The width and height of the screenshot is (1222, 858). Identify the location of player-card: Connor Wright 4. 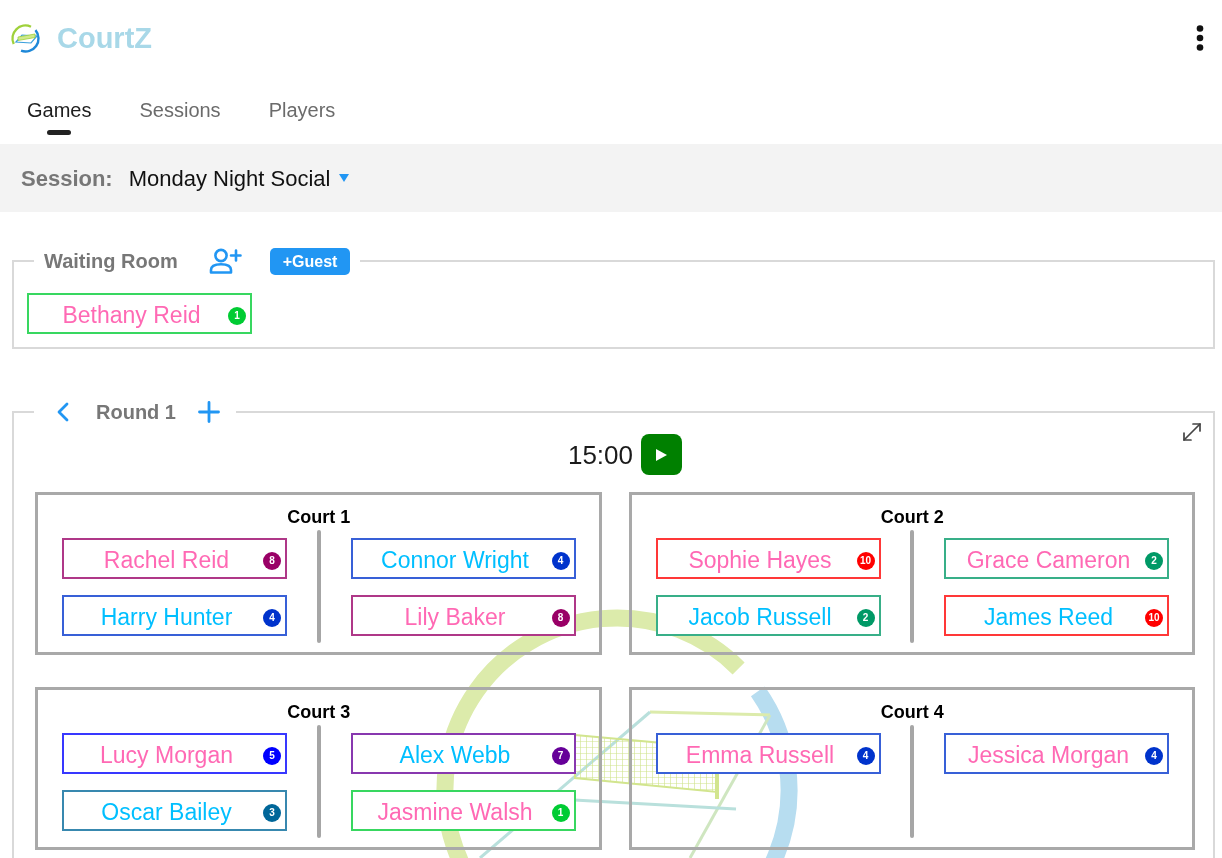
(463, 558).